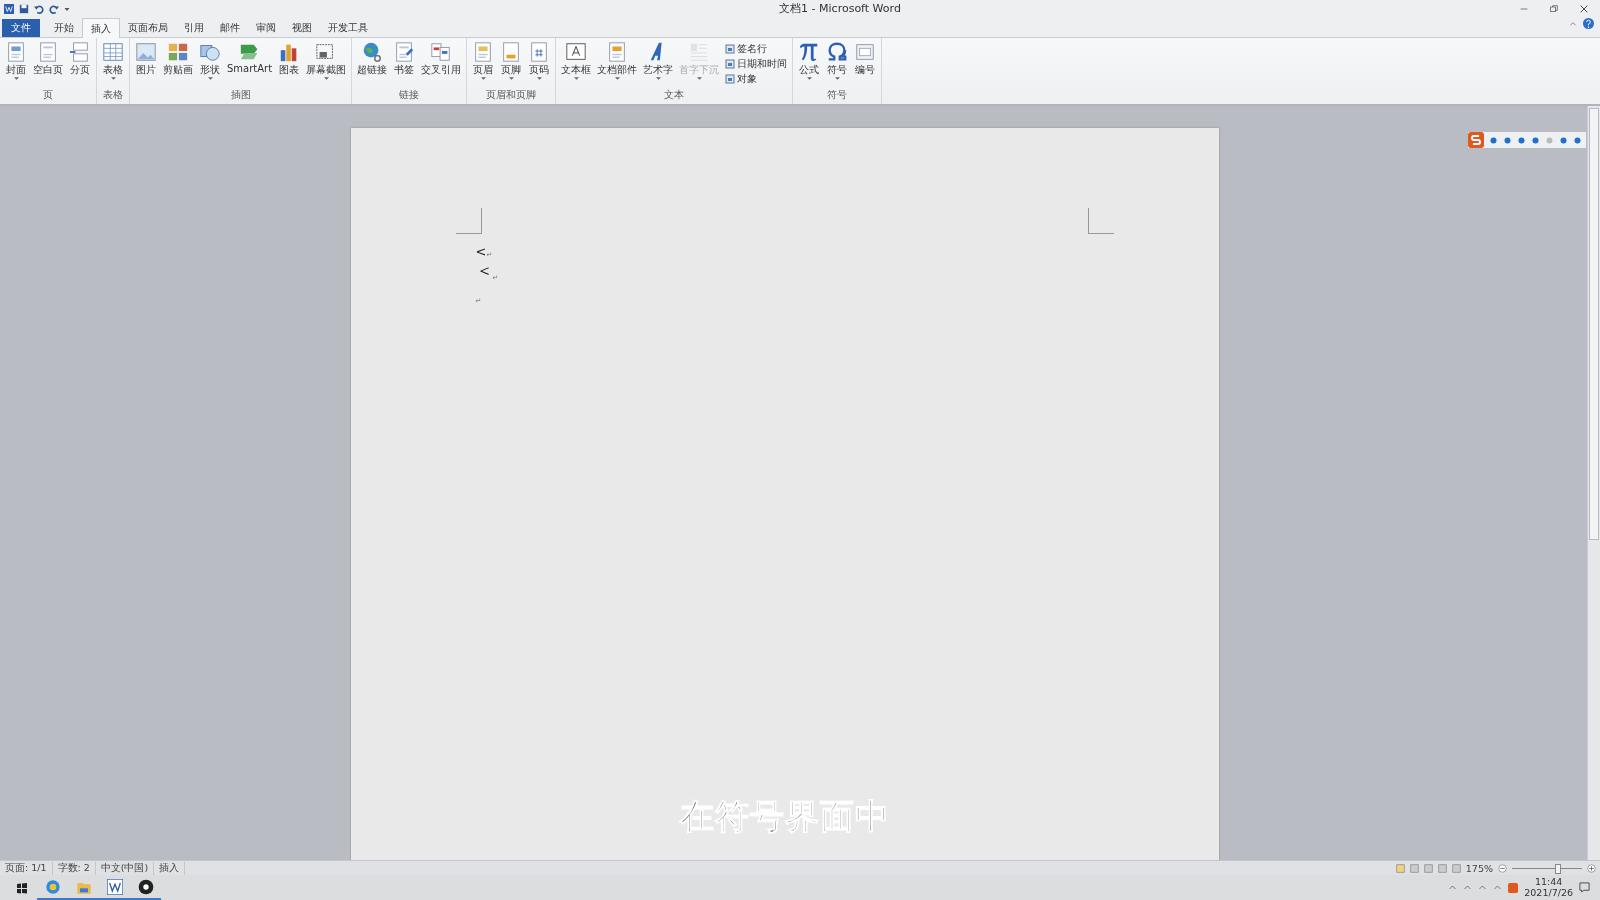  I want to click on ribbon-button: 公式, so click(809, 64).